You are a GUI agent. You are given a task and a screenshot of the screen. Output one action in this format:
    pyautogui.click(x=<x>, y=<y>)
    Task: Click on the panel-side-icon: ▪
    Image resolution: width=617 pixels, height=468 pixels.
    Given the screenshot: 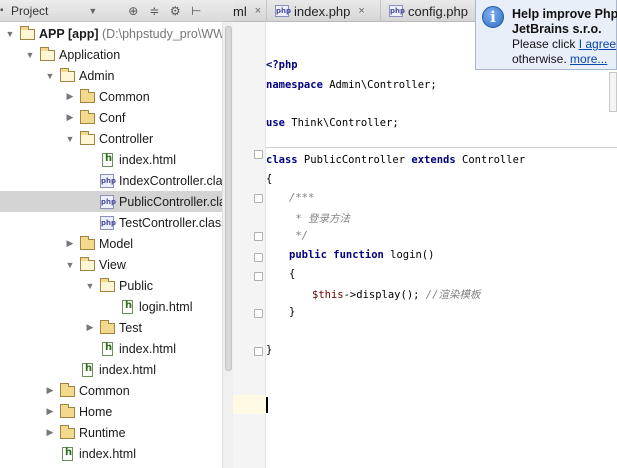 What is the action you would take?
    pyautogui.click(x=4, y=11)
    